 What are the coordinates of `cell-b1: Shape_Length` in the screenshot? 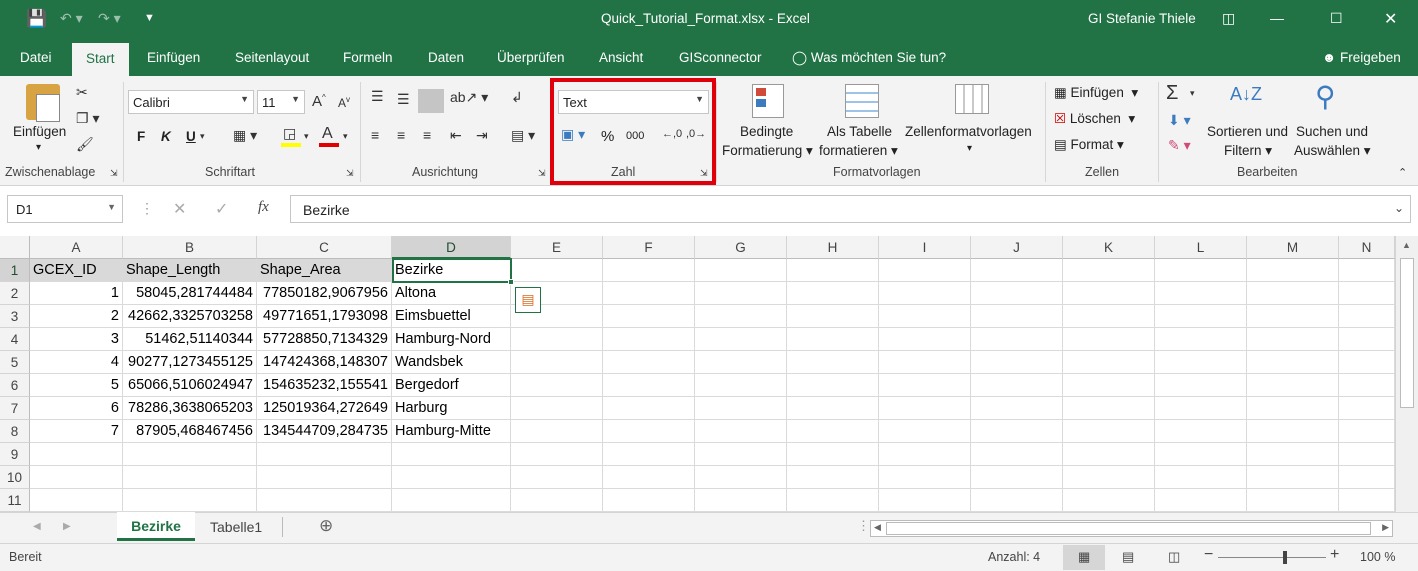 It's located at (190, 270).